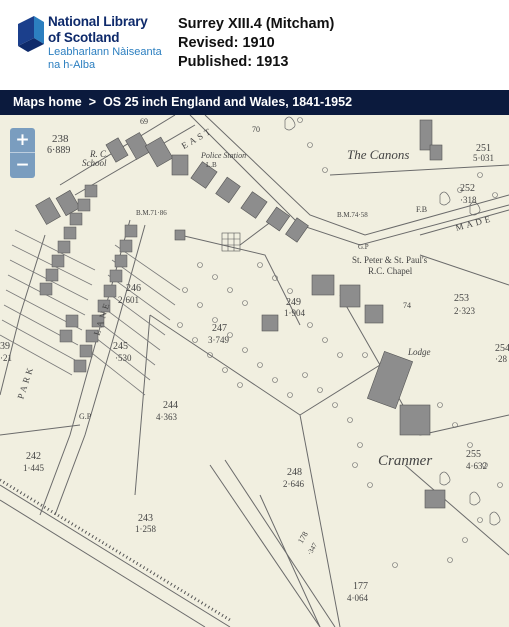  Describe the element at coordinates (419, 352) in the screenshot. I see `lodge-label: Lodge` at that location.